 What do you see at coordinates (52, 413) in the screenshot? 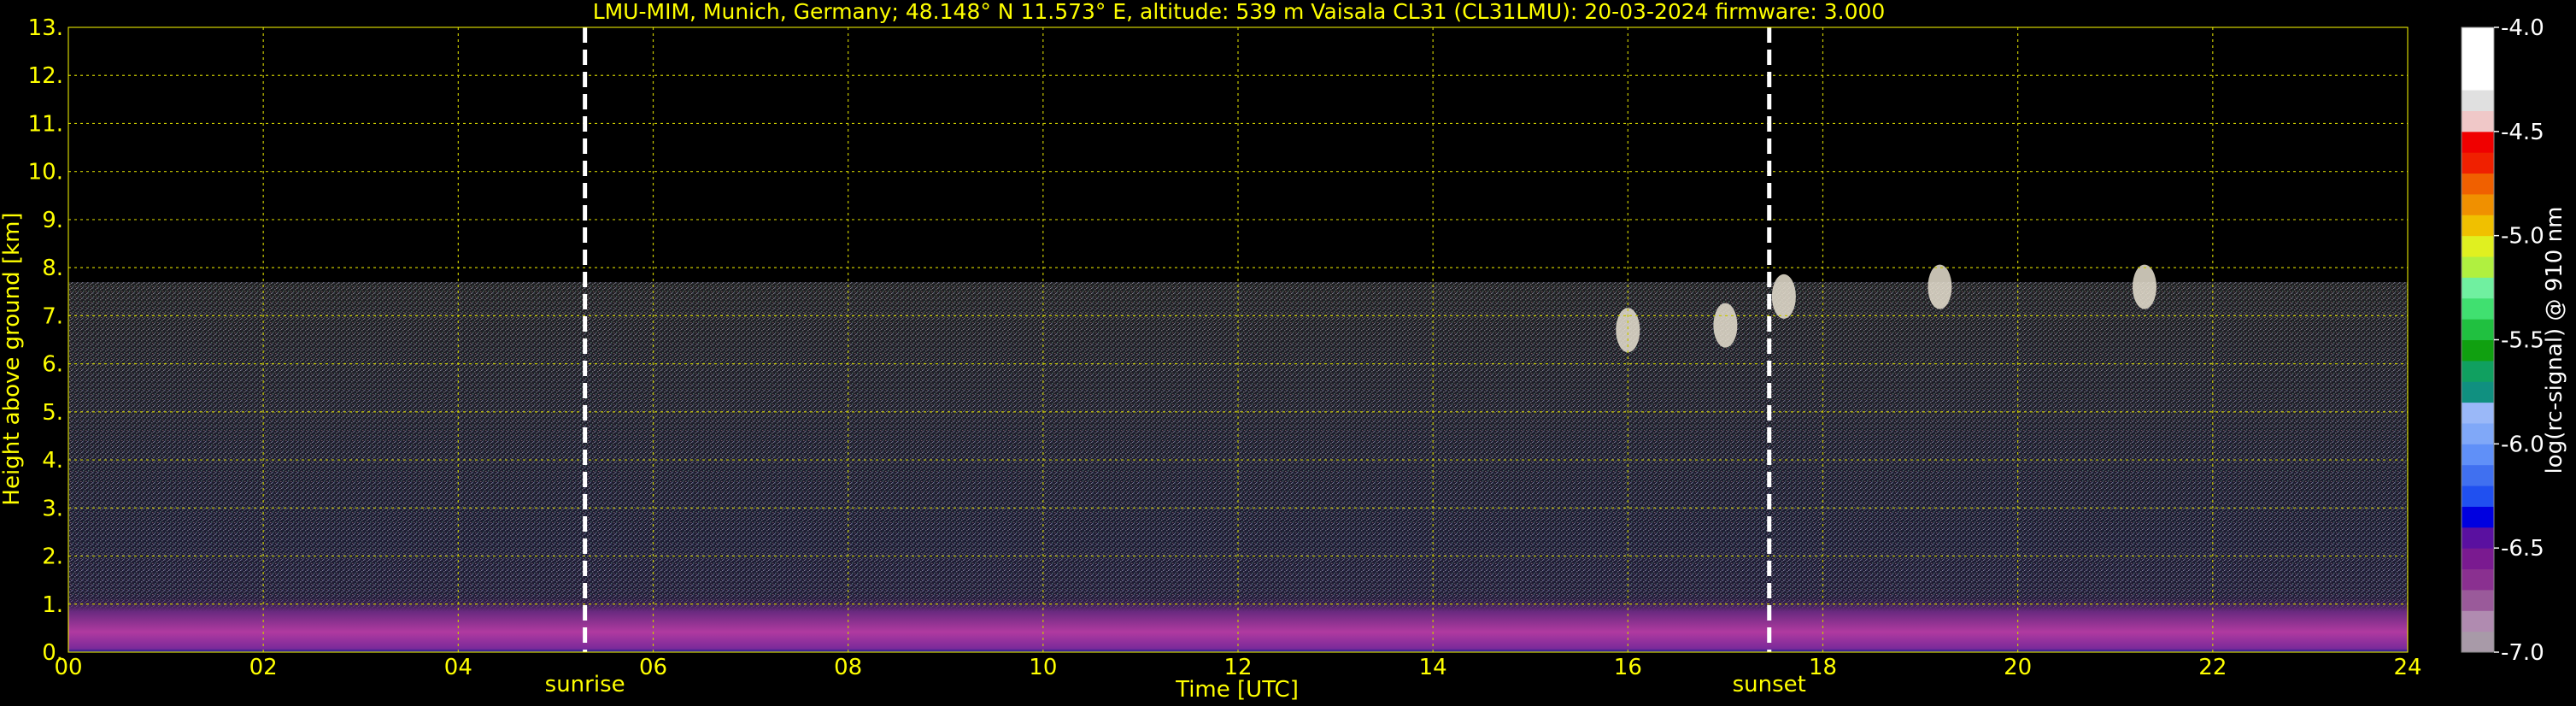
I see `y-tick-label: 5.` at bounding box center [52, 413].